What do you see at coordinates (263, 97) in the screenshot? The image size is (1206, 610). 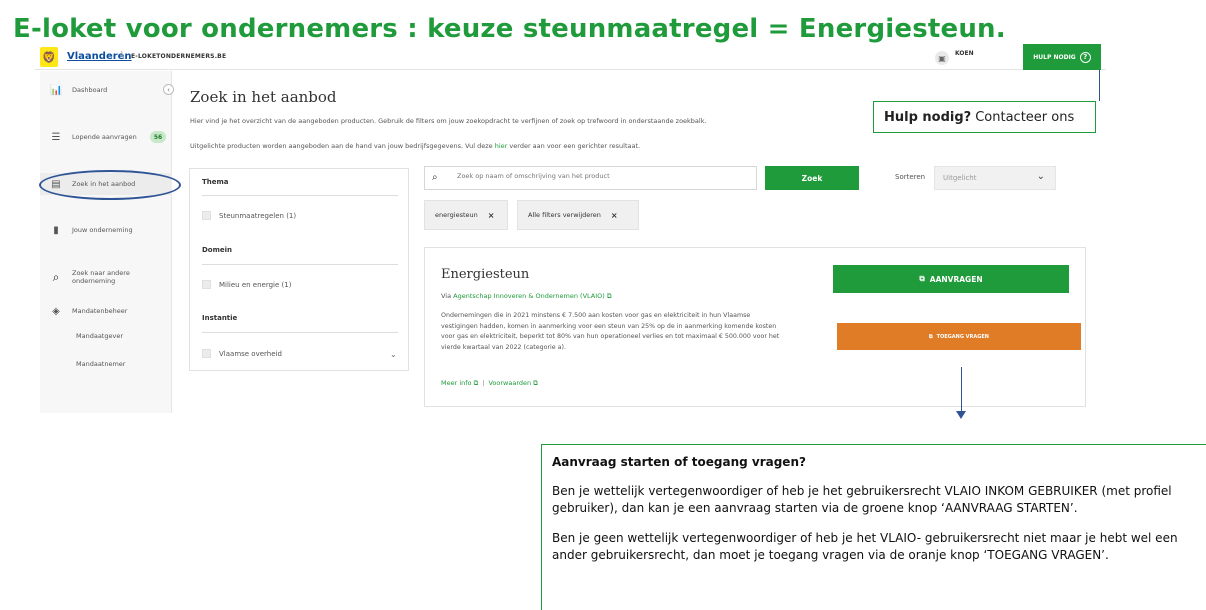 I see `page-title: Zoek in het aanbod` at bounding box center [263, 97].